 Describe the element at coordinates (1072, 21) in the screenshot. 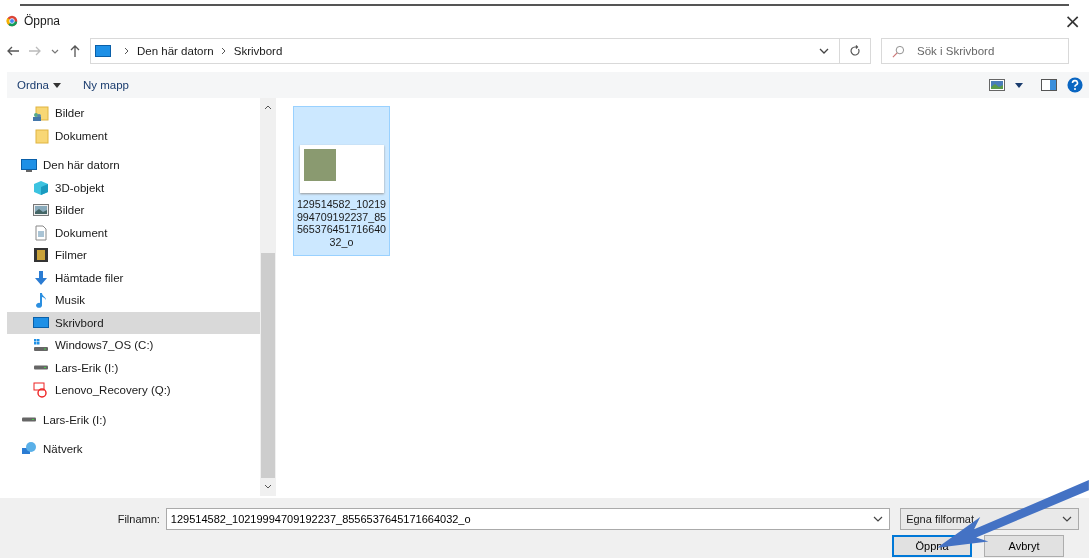

I see `close-button: ×` at that location.